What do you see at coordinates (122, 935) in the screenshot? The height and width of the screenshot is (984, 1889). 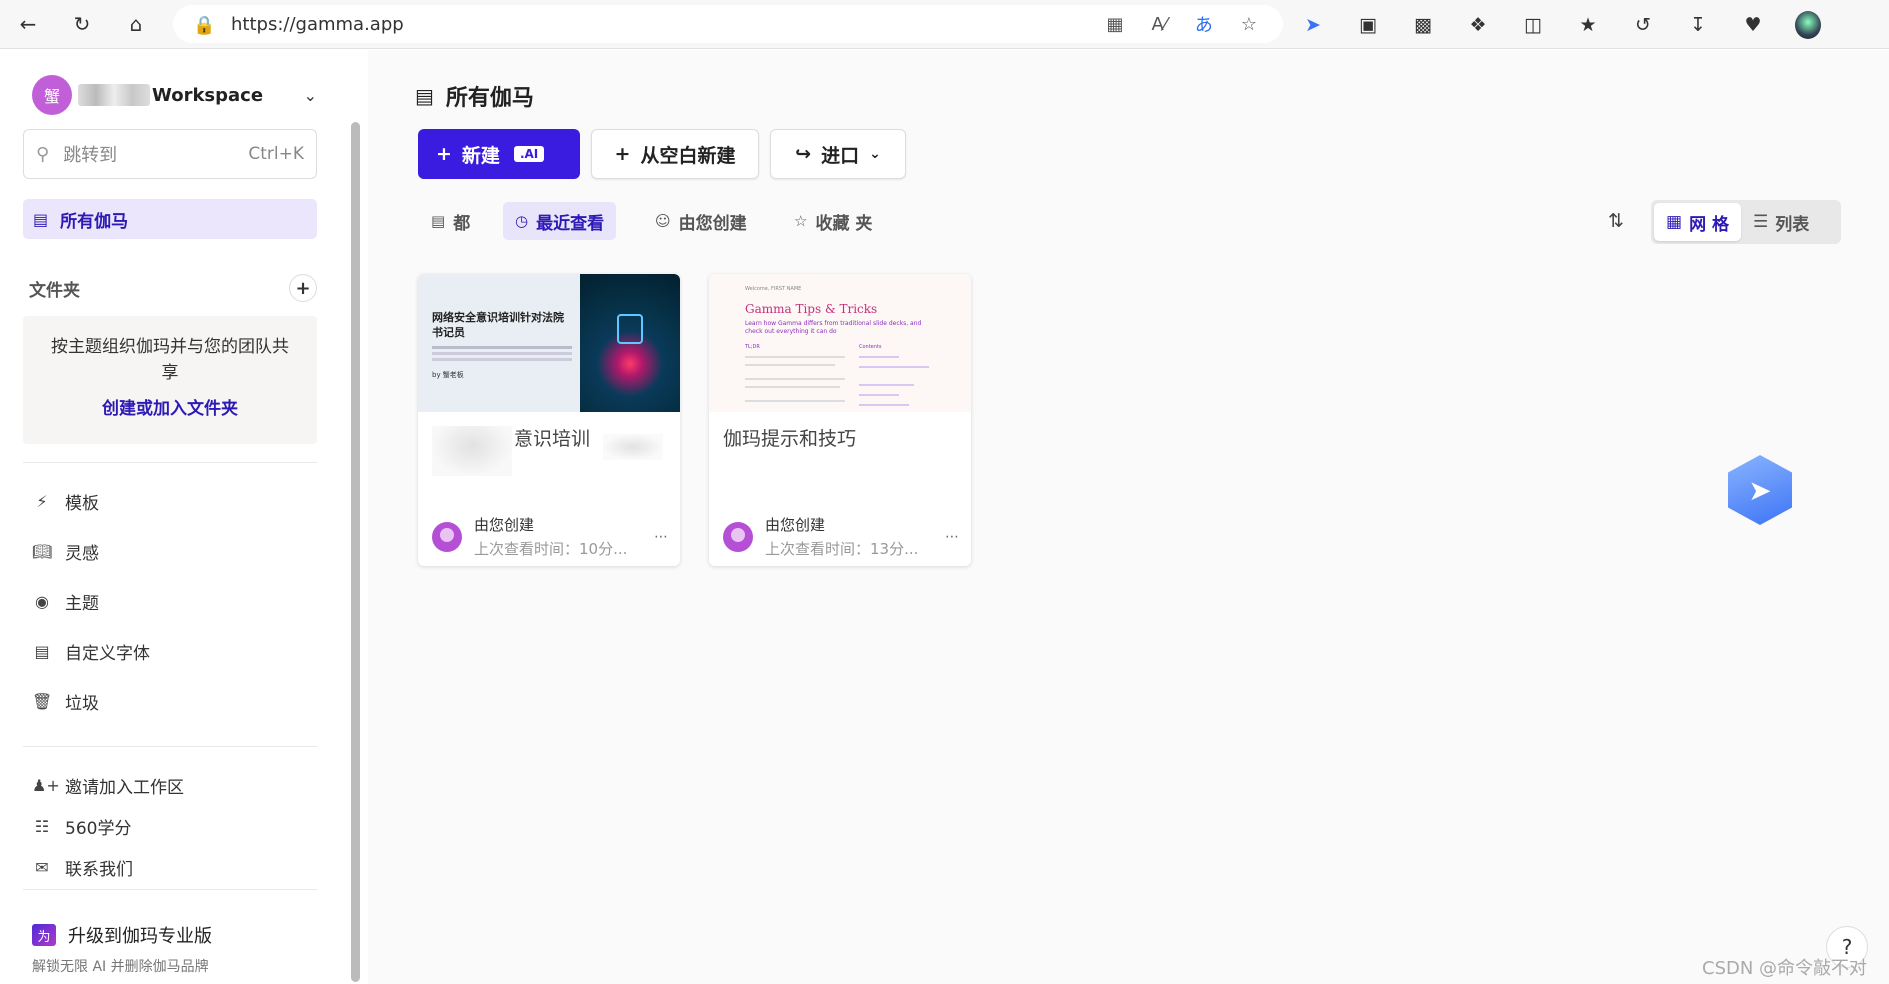 I see `upgrade-button: 为 升级到伽玛专业版` at bounding box center [122, 935].